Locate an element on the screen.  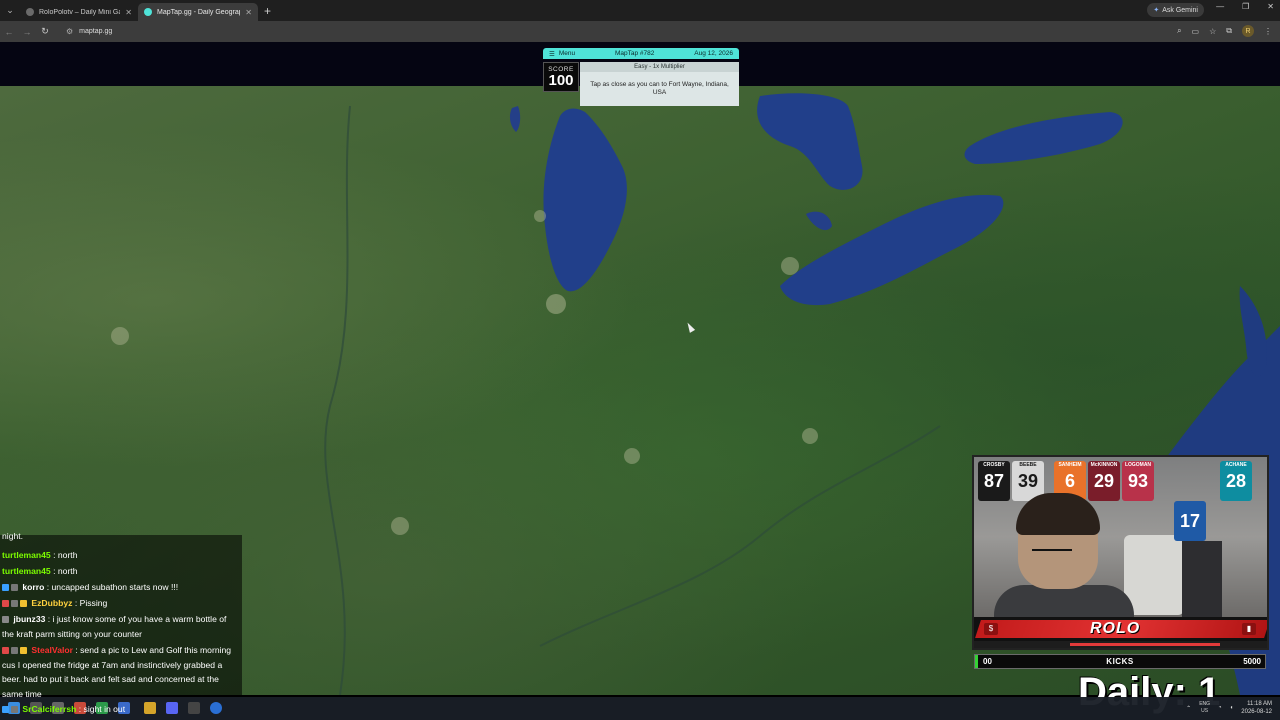
wifi-icon: ◔ is located at coordinates (1220, 708).